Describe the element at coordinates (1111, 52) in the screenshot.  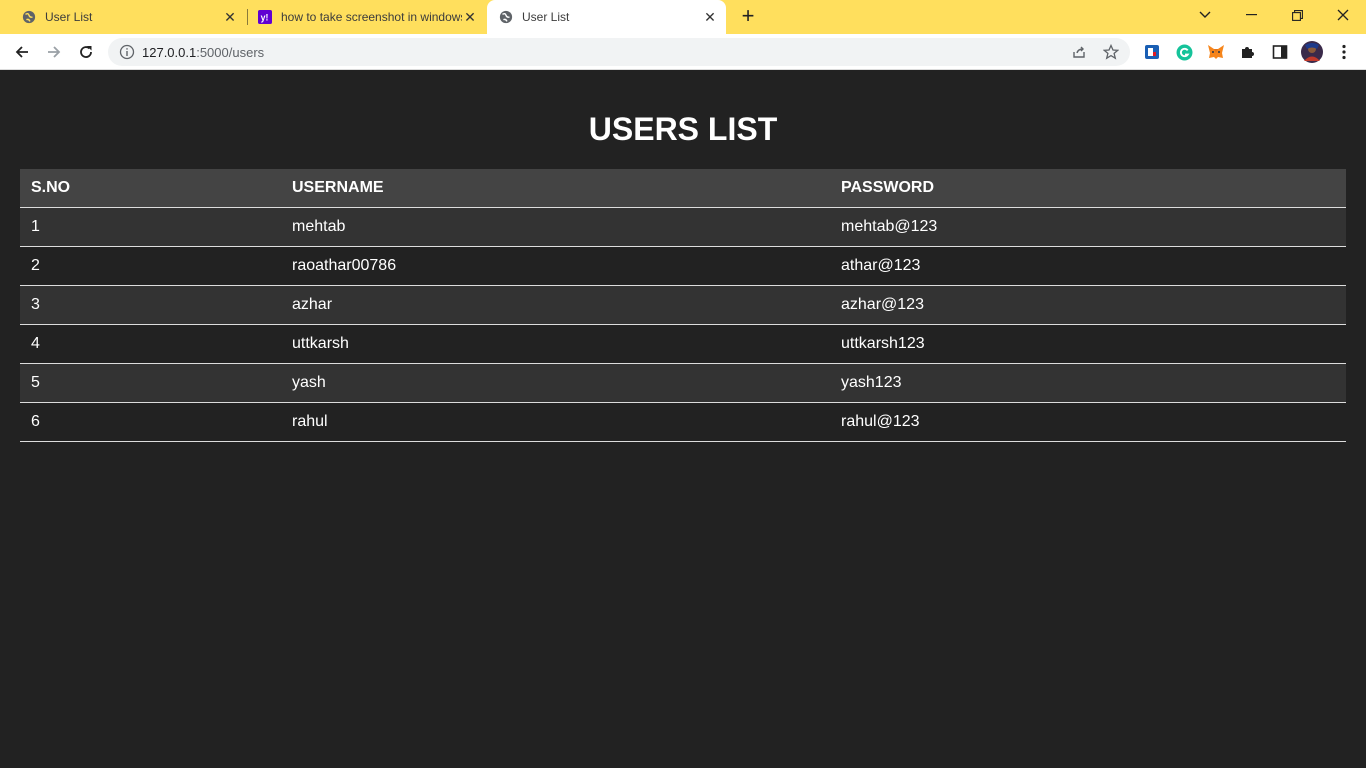
I see `bookmark-star-icon` at that location.